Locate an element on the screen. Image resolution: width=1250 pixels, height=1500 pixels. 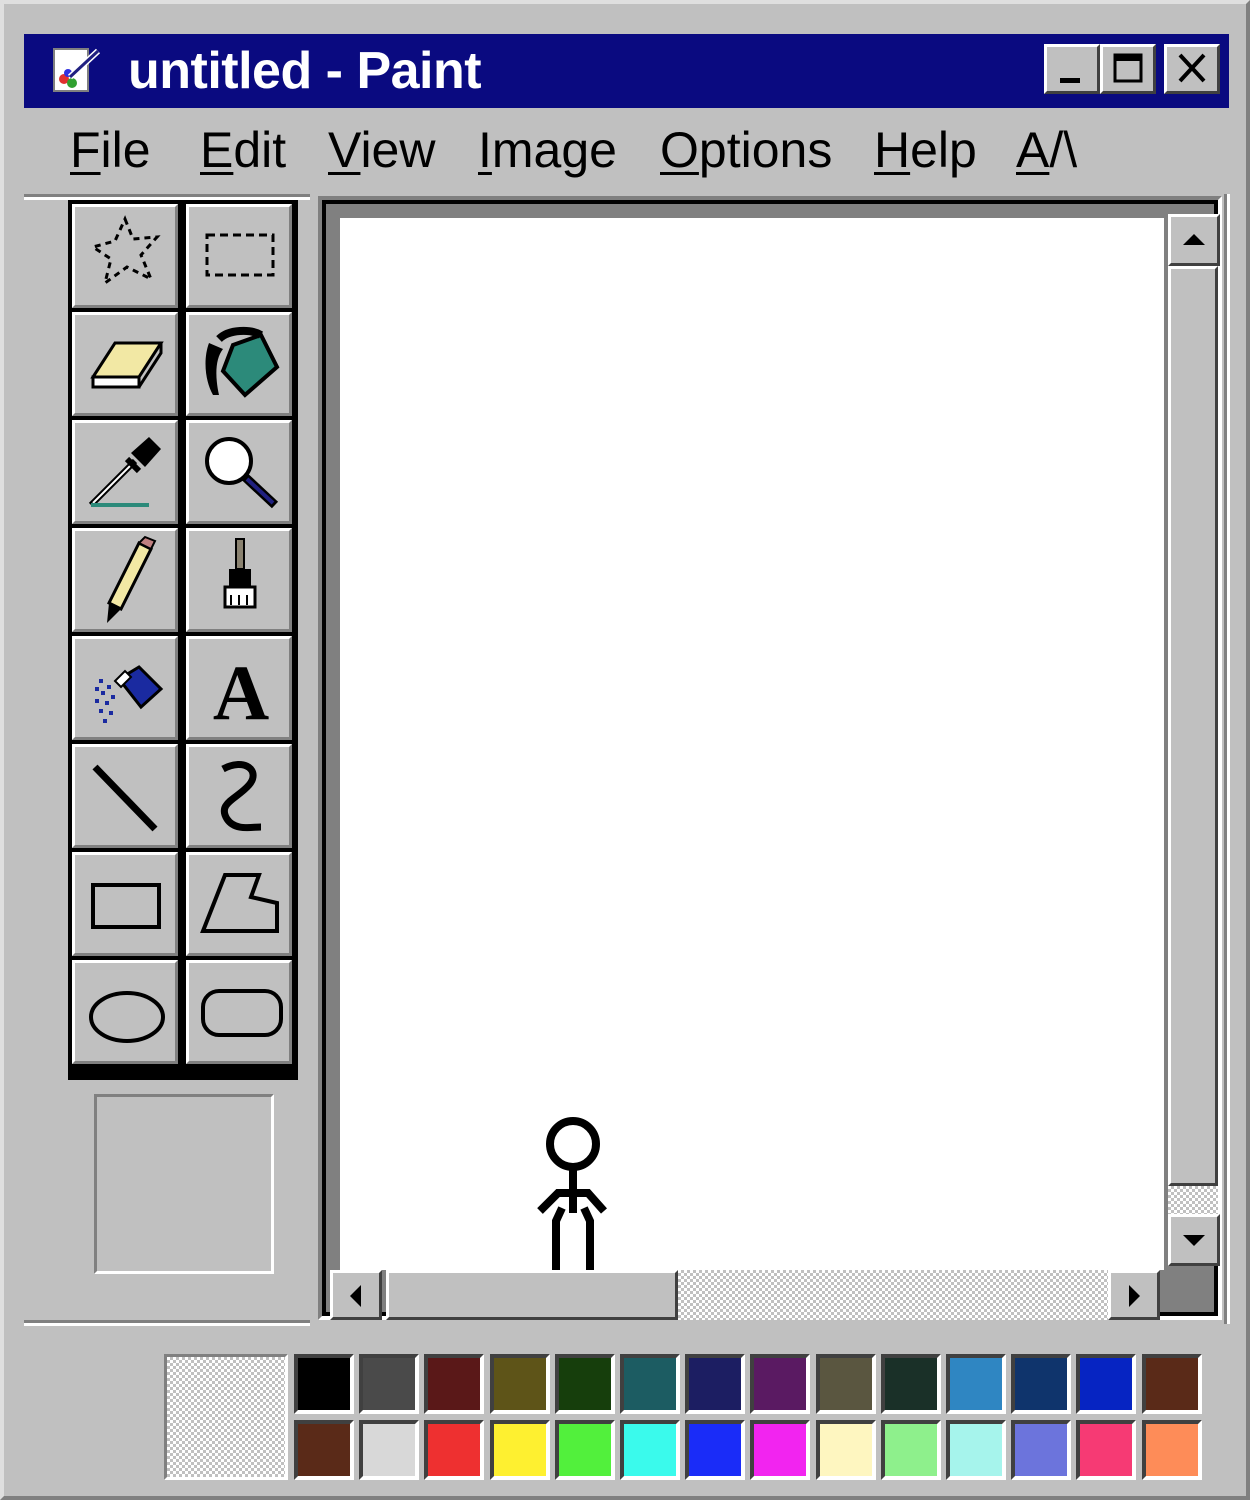
scroll-up-button is located at coordinates (1194, 240).